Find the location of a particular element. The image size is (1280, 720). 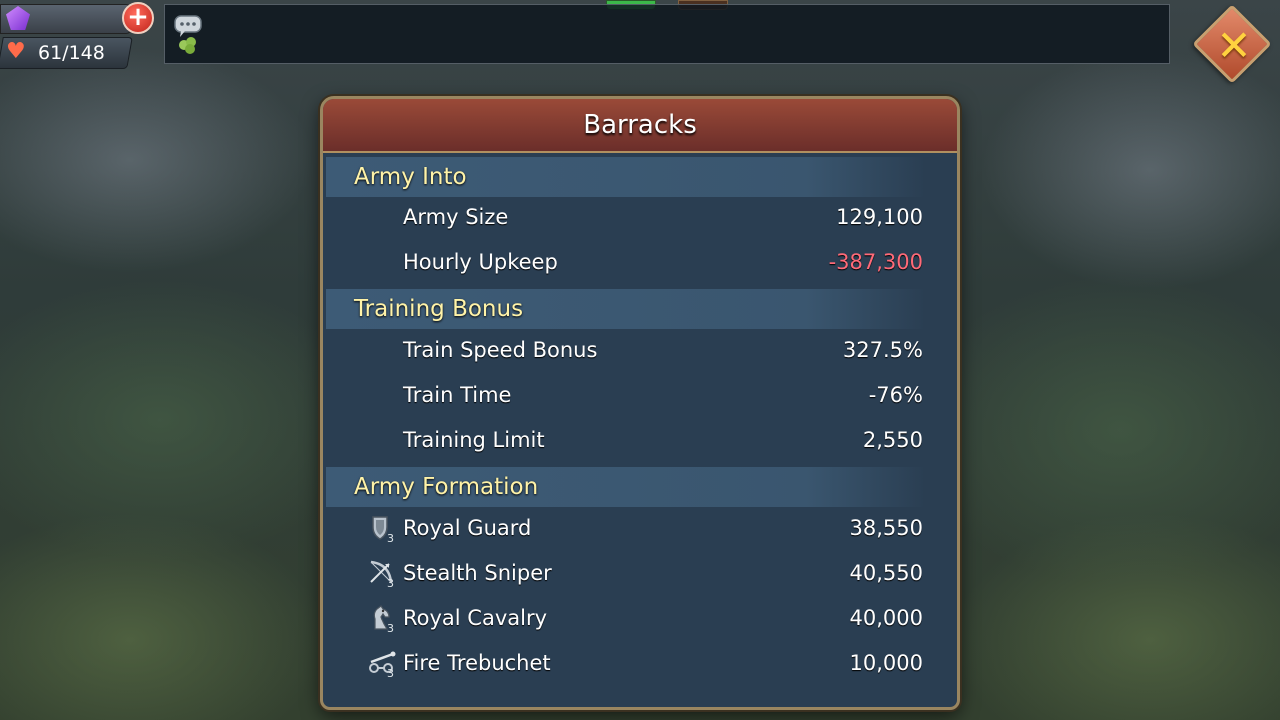

panel-title: Barracks is located at coordinates (640, 125).